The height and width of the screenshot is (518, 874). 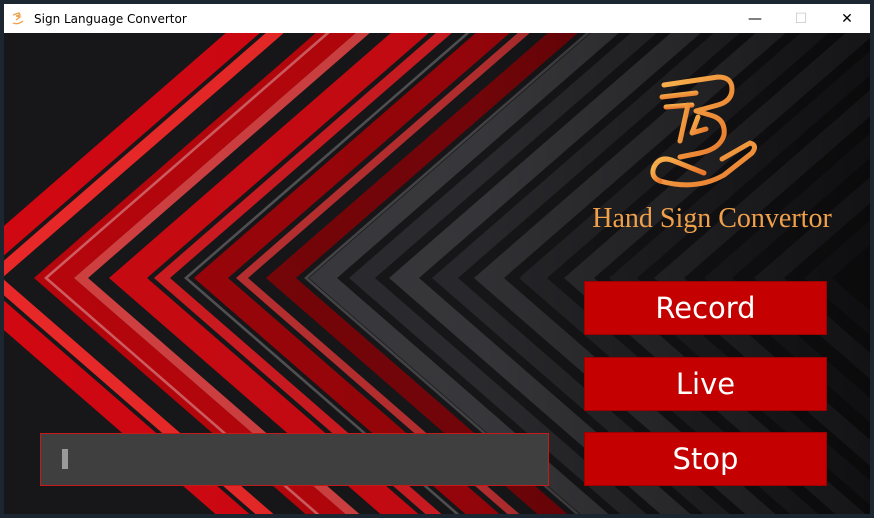 I want to click on text-cursor, so click(x=65, y=459).